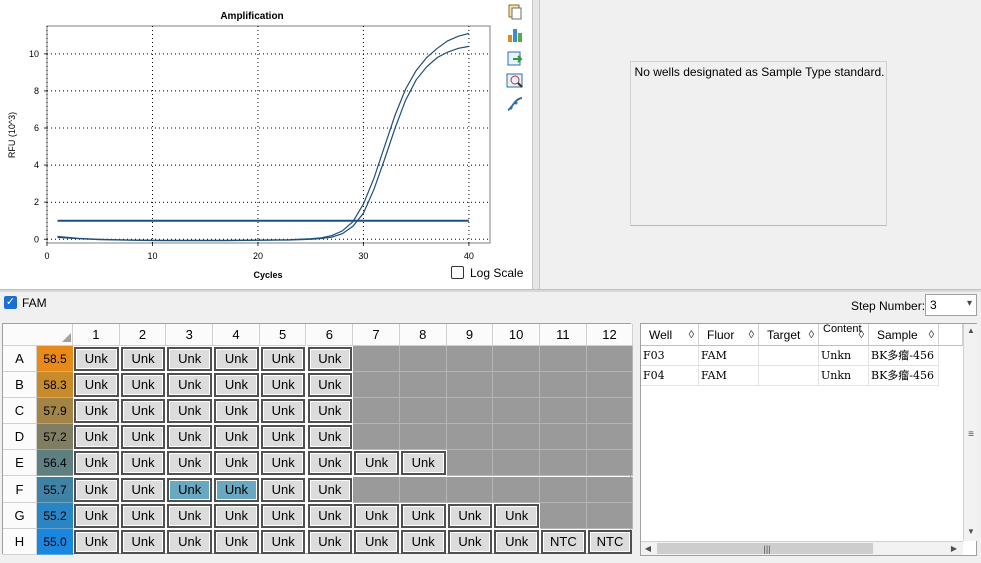  I want to click on column-header: 7, so click(376, 335).